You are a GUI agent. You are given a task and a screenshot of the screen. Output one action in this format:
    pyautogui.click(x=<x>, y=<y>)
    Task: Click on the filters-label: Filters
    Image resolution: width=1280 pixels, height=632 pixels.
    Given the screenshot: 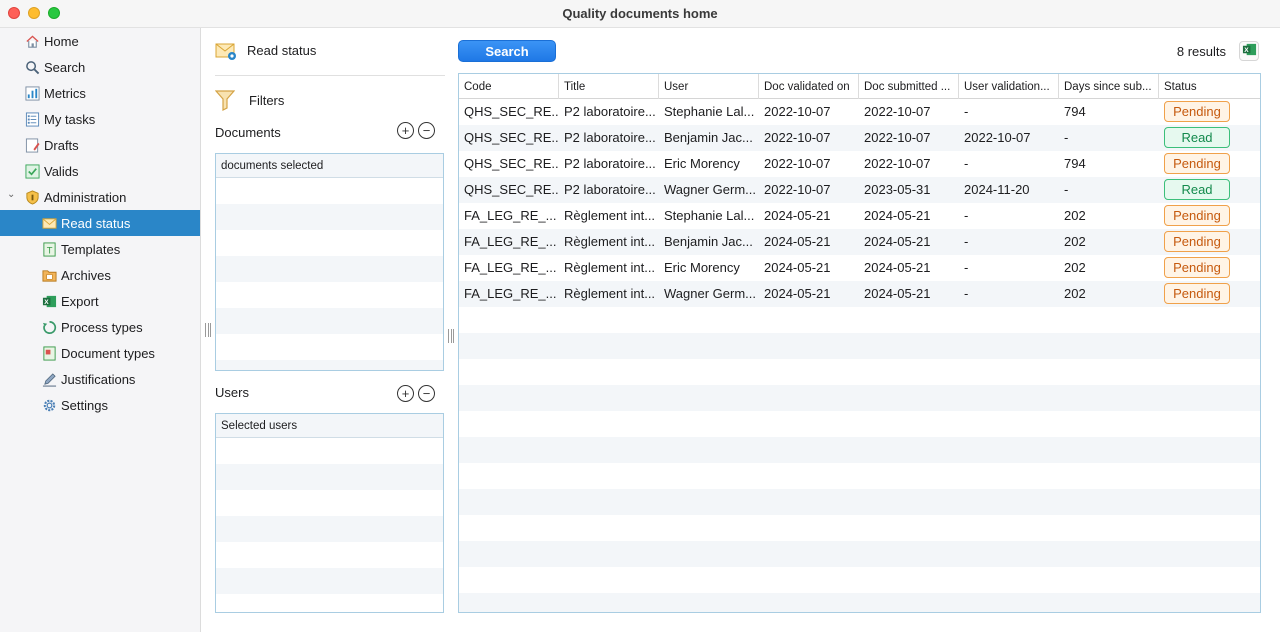 What is the action you would take?
    pyautogui.click(x=267, y=100)
    